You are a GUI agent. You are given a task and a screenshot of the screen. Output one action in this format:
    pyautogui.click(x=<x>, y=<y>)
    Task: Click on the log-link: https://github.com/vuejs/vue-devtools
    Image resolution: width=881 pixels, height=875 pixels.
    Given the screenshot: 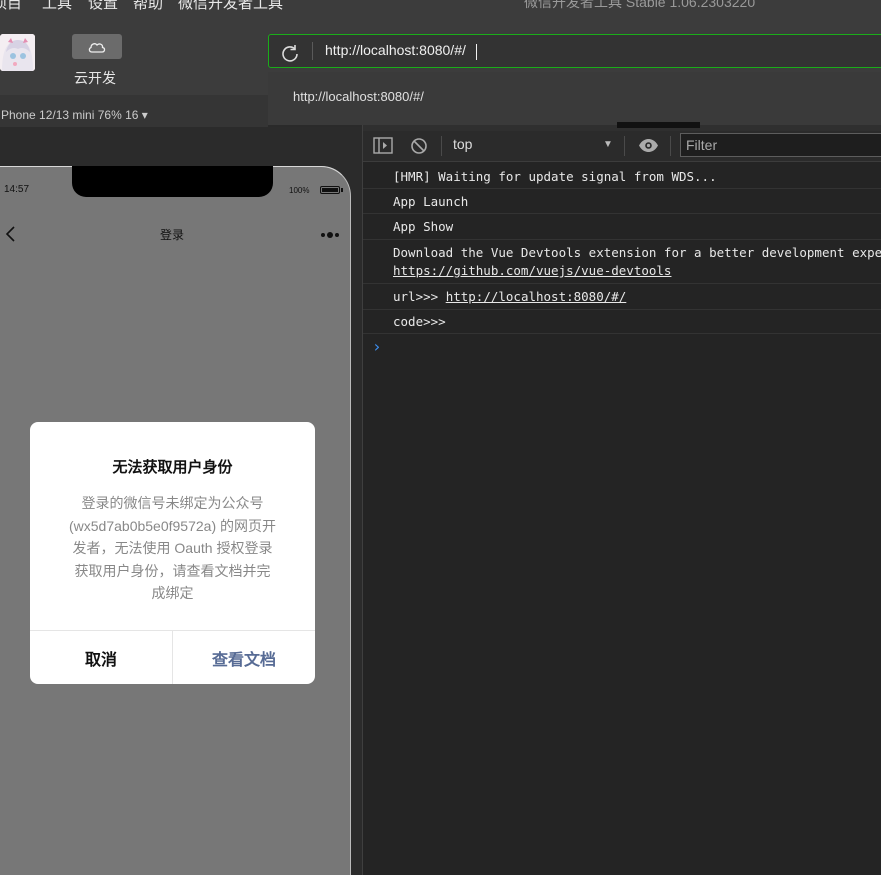 What is the action you would take?
    pyautogui.click(x=532, y=270)
    